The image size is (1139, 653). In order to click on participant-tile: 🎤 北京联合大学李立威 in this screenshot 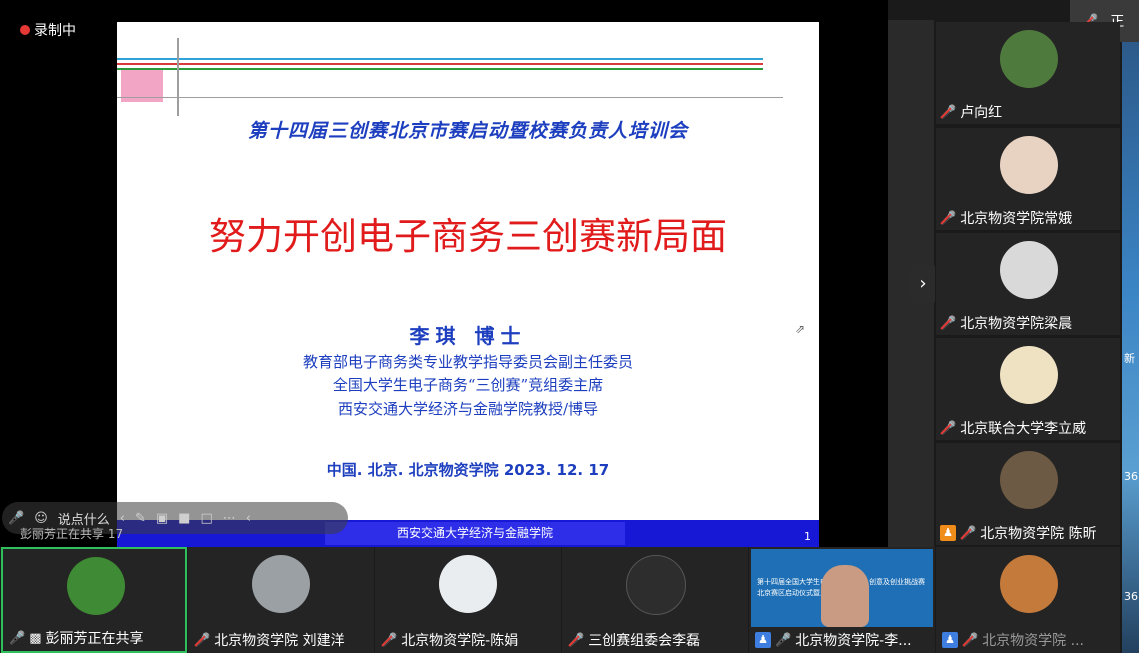, I will do `click(1028, 389)`.